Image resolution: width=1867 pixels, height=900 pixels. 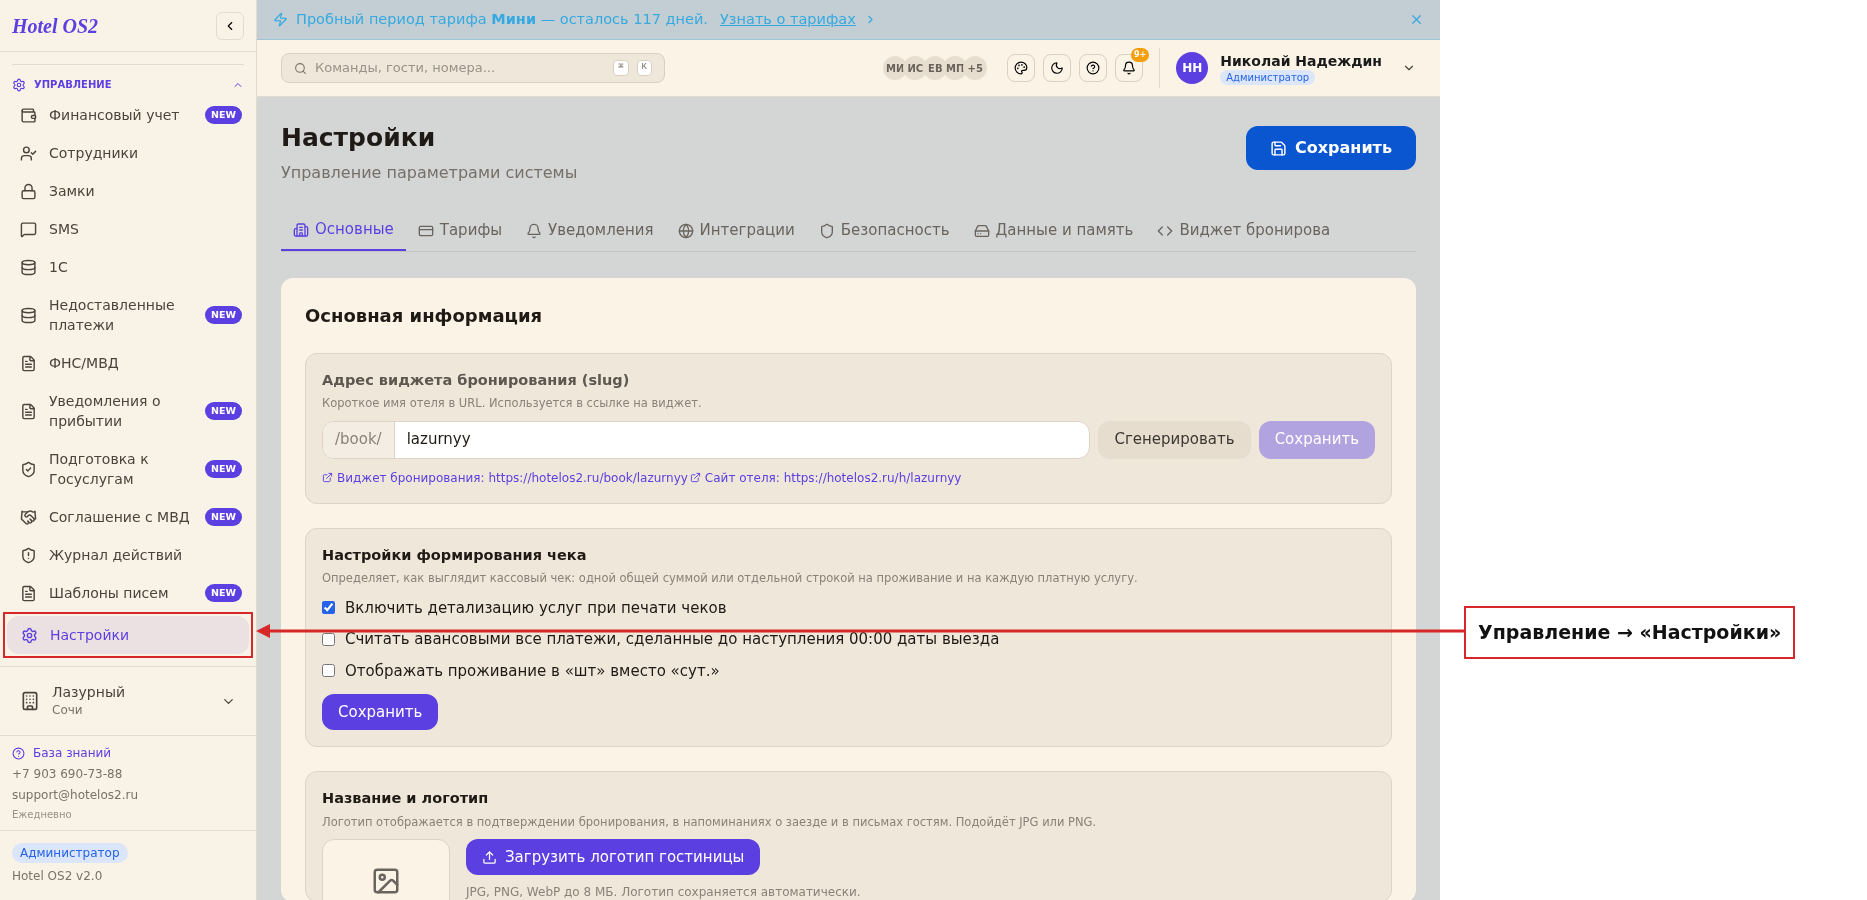 What do you see at coordinates (128, 517) in the screenshot?
I see `sidebar-item: Соглашение с МВД NEW` at bounding box center [128, 517].